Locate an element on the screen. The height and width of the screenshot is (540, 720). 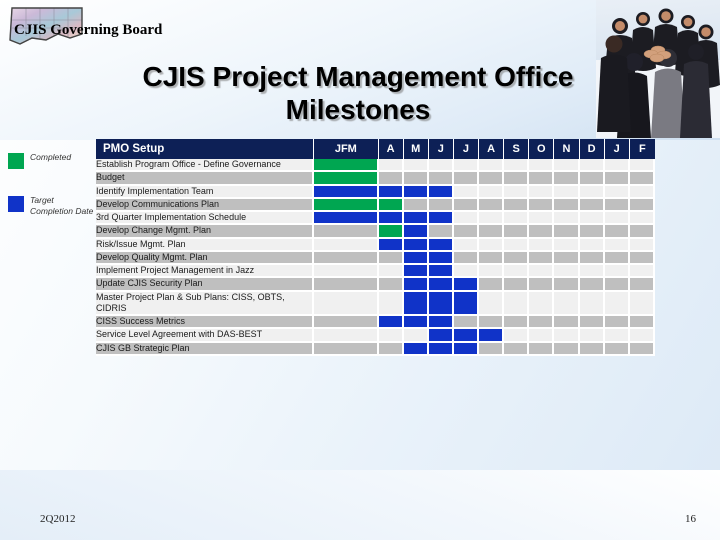
table-row: Develop Change Mgmt. Plan is located at coordinates (375, 232).